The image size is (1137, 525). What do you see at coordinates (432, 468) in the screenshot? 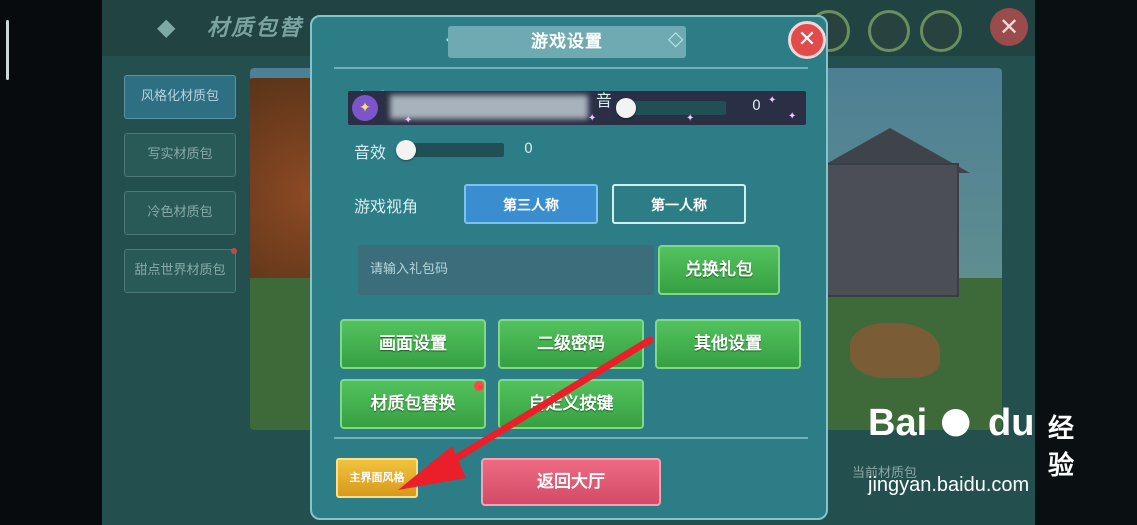
I see `annotation-arrow-head` at bounding box center [432, 468].